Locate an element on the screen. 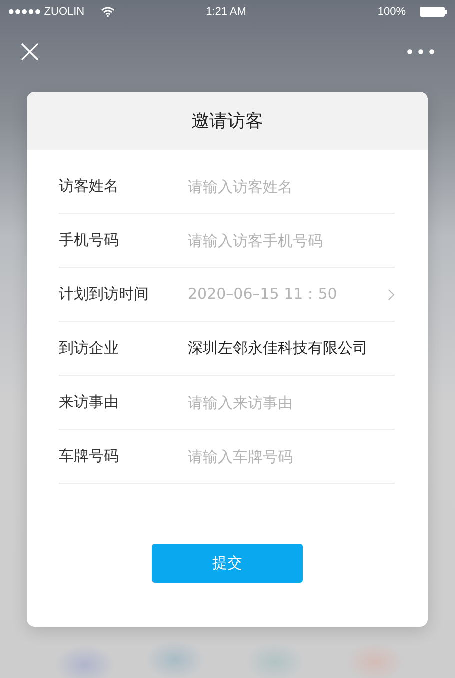 Image resolution: width=455 pixels, height=678 pixels. date-picker: 2020–06–15 11：50 is located at coordinates (291, 294).